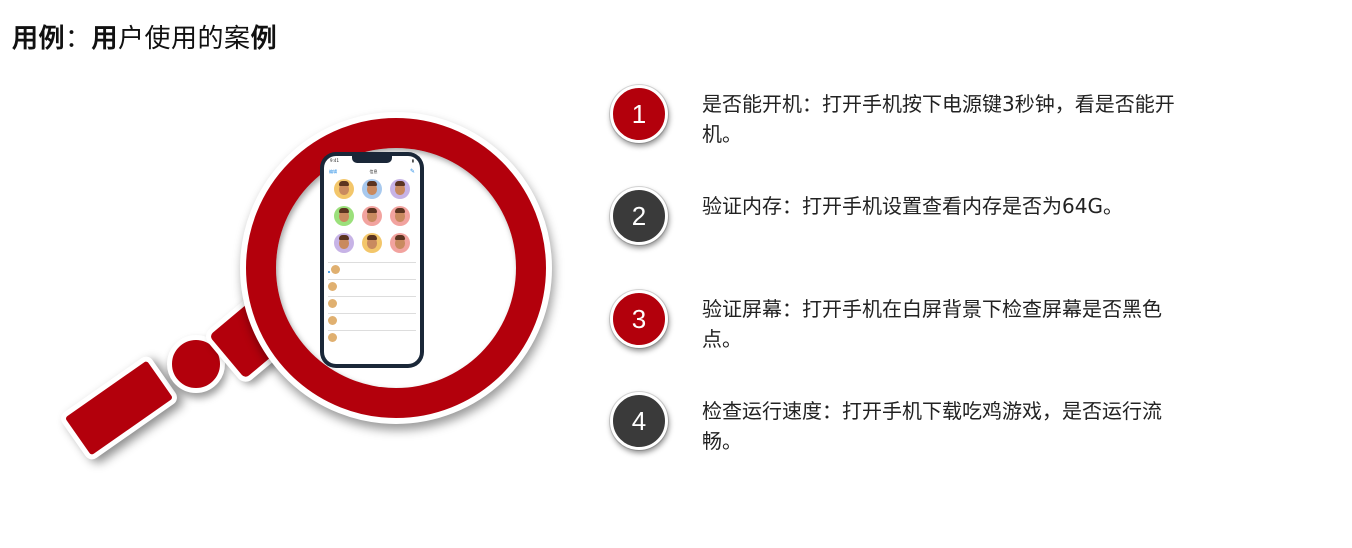 The image size is (1352, 548). I want to click on edit-button: 编辑, so click(333, 172).